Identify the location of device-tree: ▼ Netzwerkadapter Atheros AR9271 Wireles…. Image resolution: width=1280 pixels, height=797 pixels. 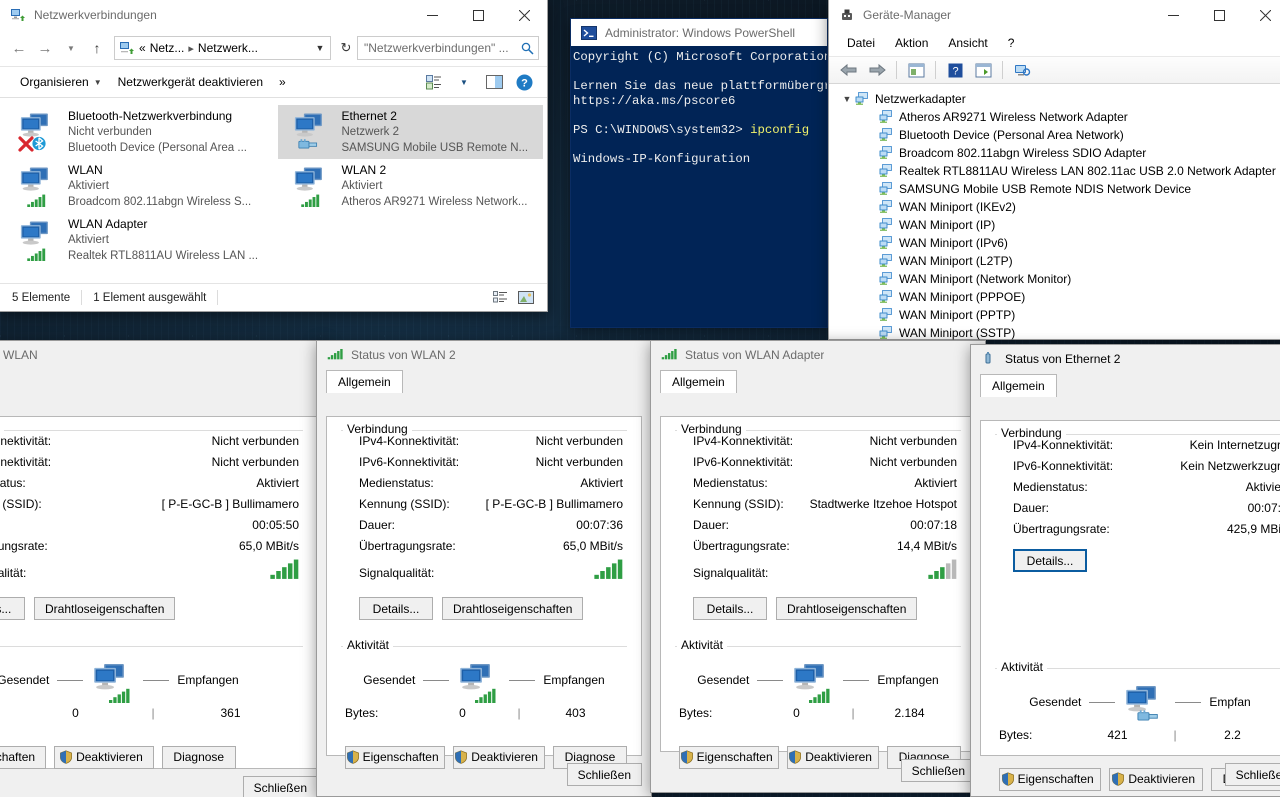
(1054, 213).